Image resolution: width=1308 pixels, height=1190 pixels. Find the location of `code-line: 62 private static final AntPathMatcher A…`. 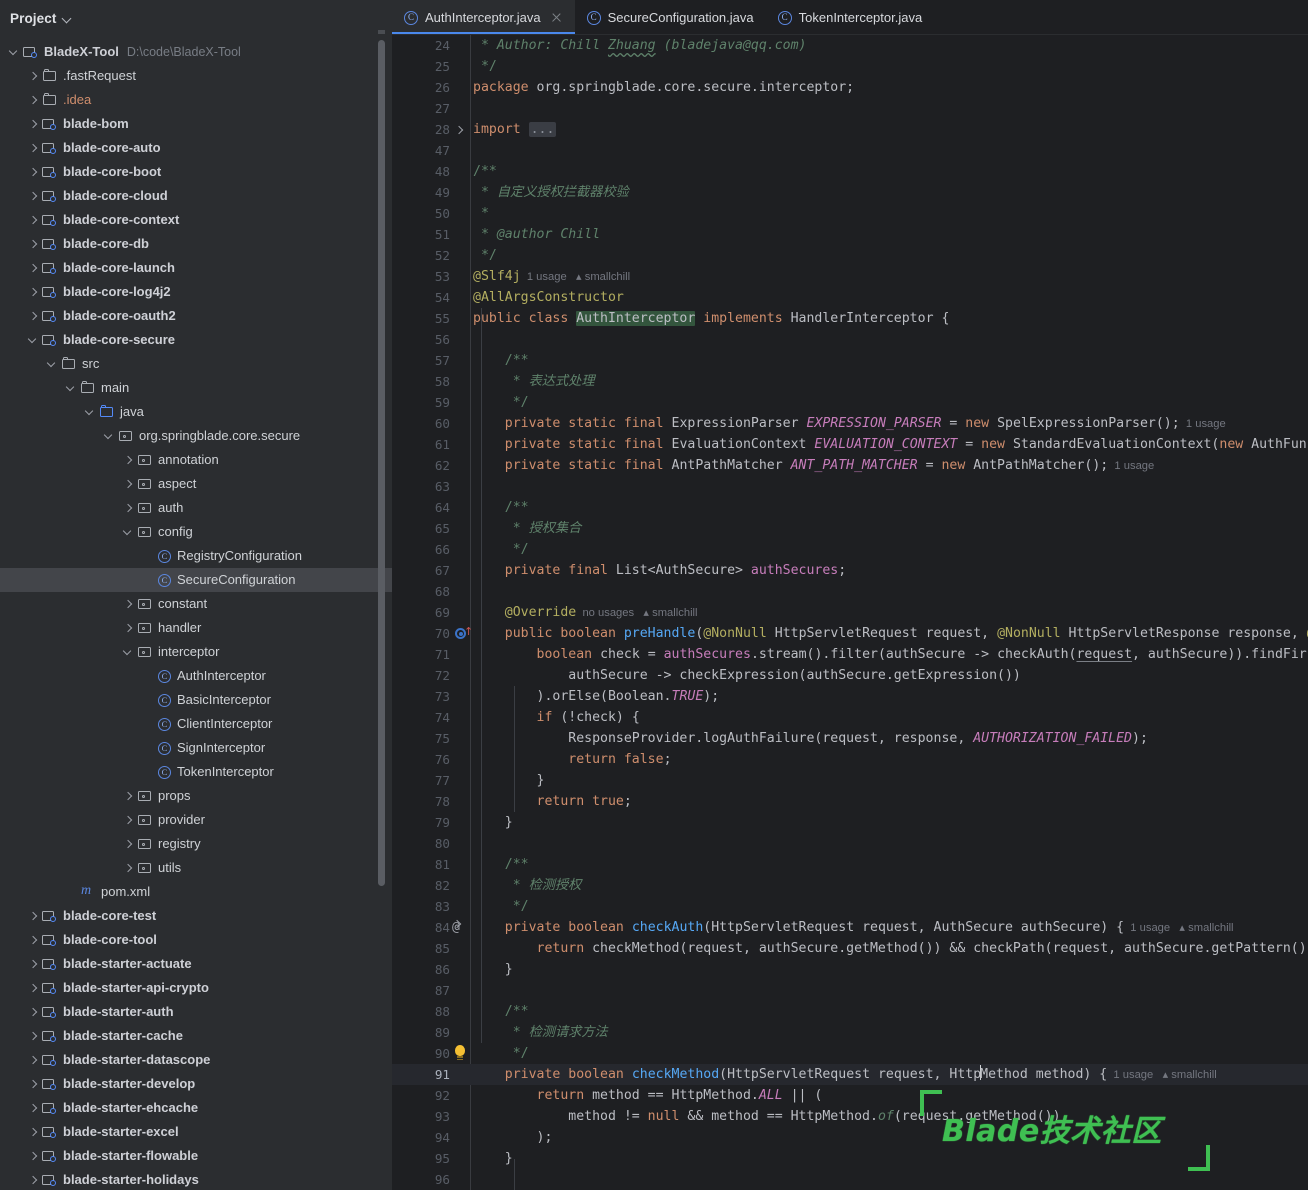

code-line: 62 private static final AntPathMatcher A… is located at coordinates (850, 465).